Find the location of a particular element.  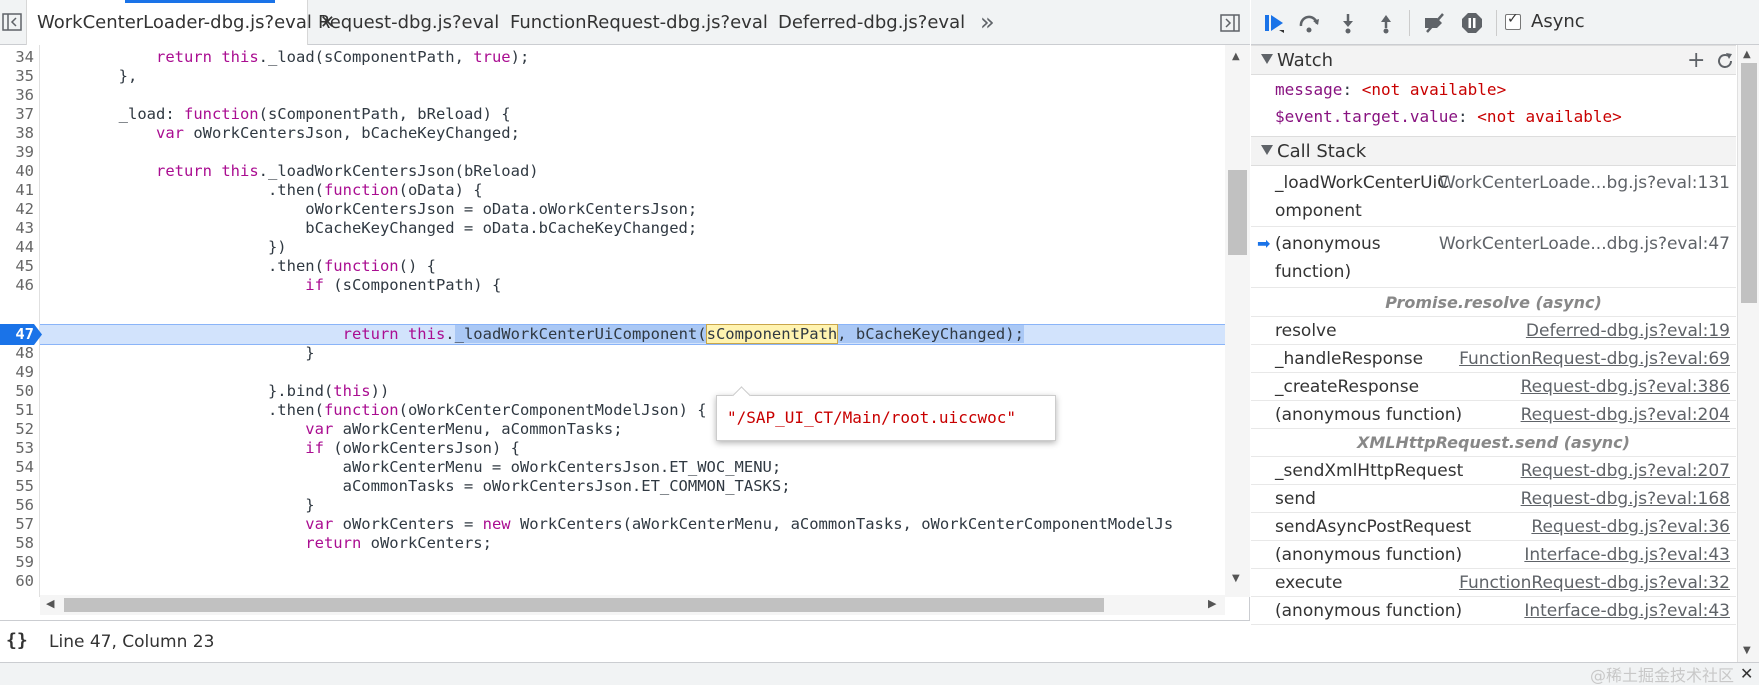

line-number: 37 is located at coordinates (17, 114).